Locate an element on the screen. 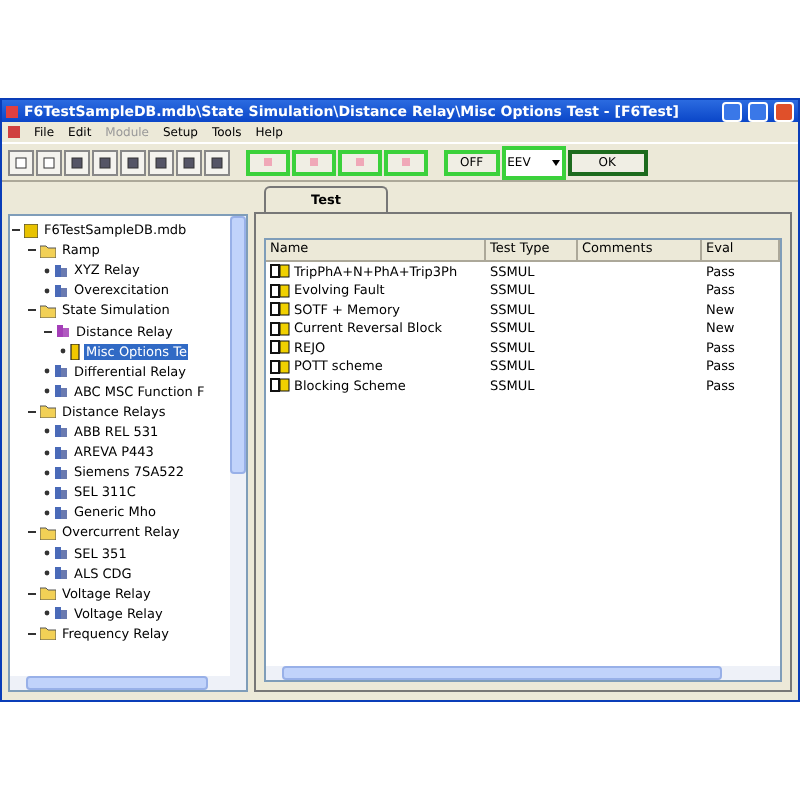 The width and height of the screenshot is (800, 800). vertical-scrollbar is located at coordinates (238, 446).